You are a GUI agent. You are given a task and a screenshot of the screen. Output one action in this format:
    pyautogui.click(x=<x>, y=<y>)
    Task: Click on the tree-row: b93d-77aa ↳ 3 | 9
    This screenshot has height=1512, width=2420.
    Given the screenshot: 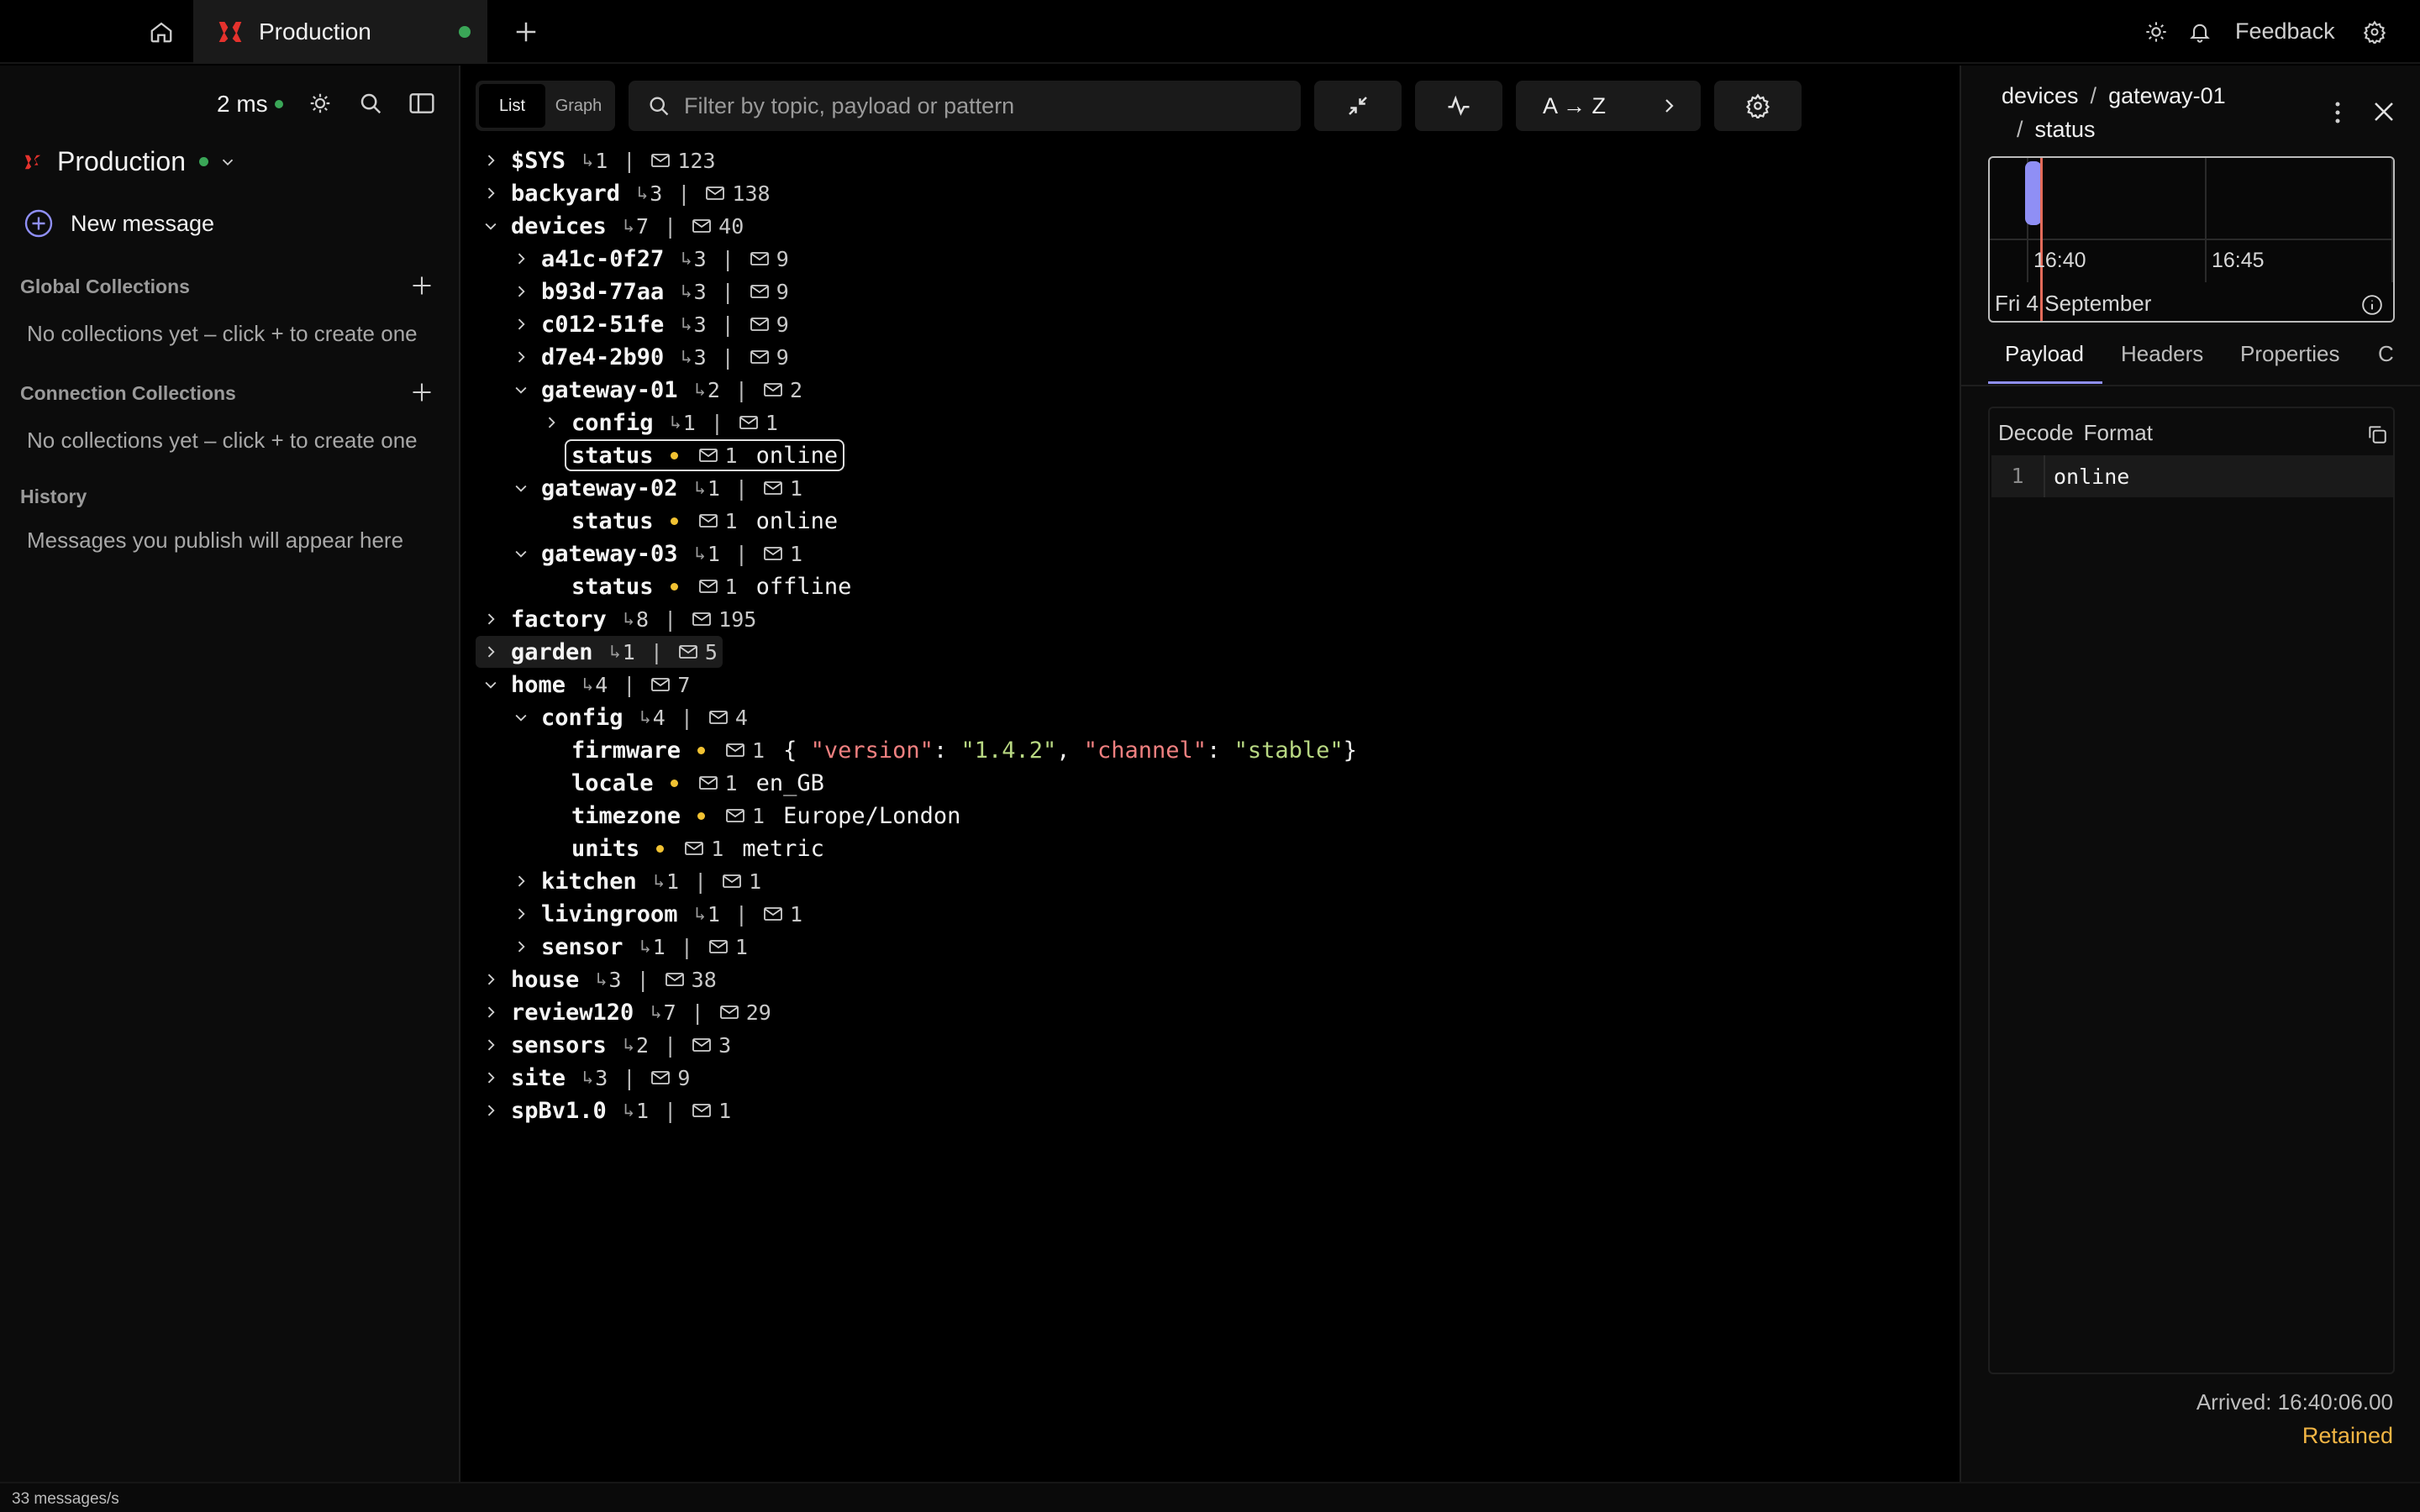 What is the action you would take?
    pyautogui.click(x=650, y=291)
    